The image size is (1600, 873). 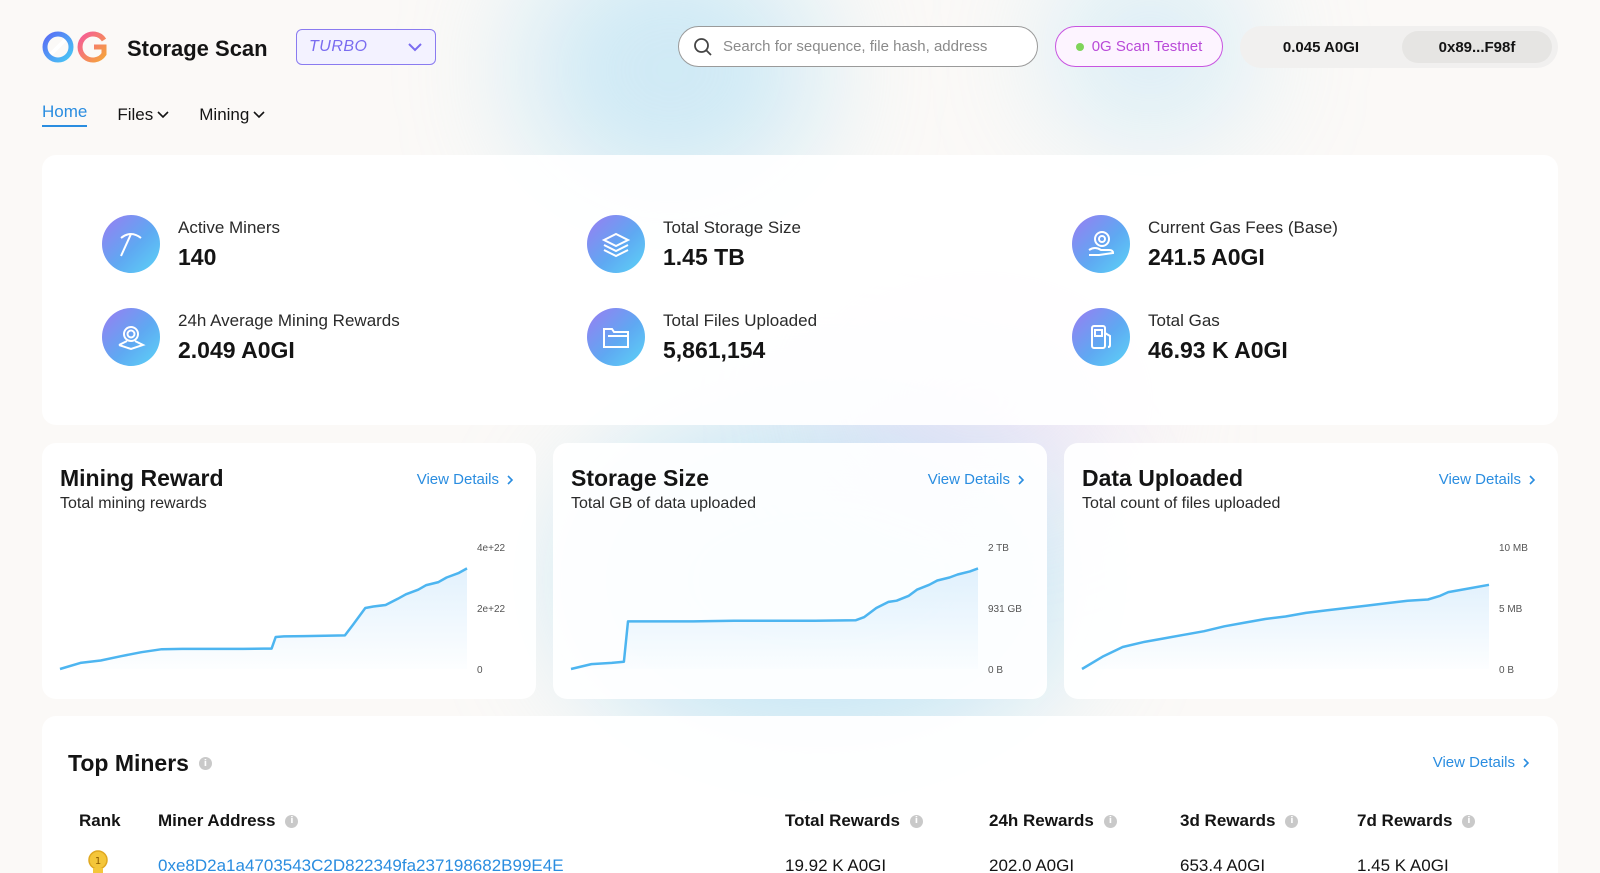 I want to click on stat-value: 46.93 K A0GI, so click(x=1218, y=349).